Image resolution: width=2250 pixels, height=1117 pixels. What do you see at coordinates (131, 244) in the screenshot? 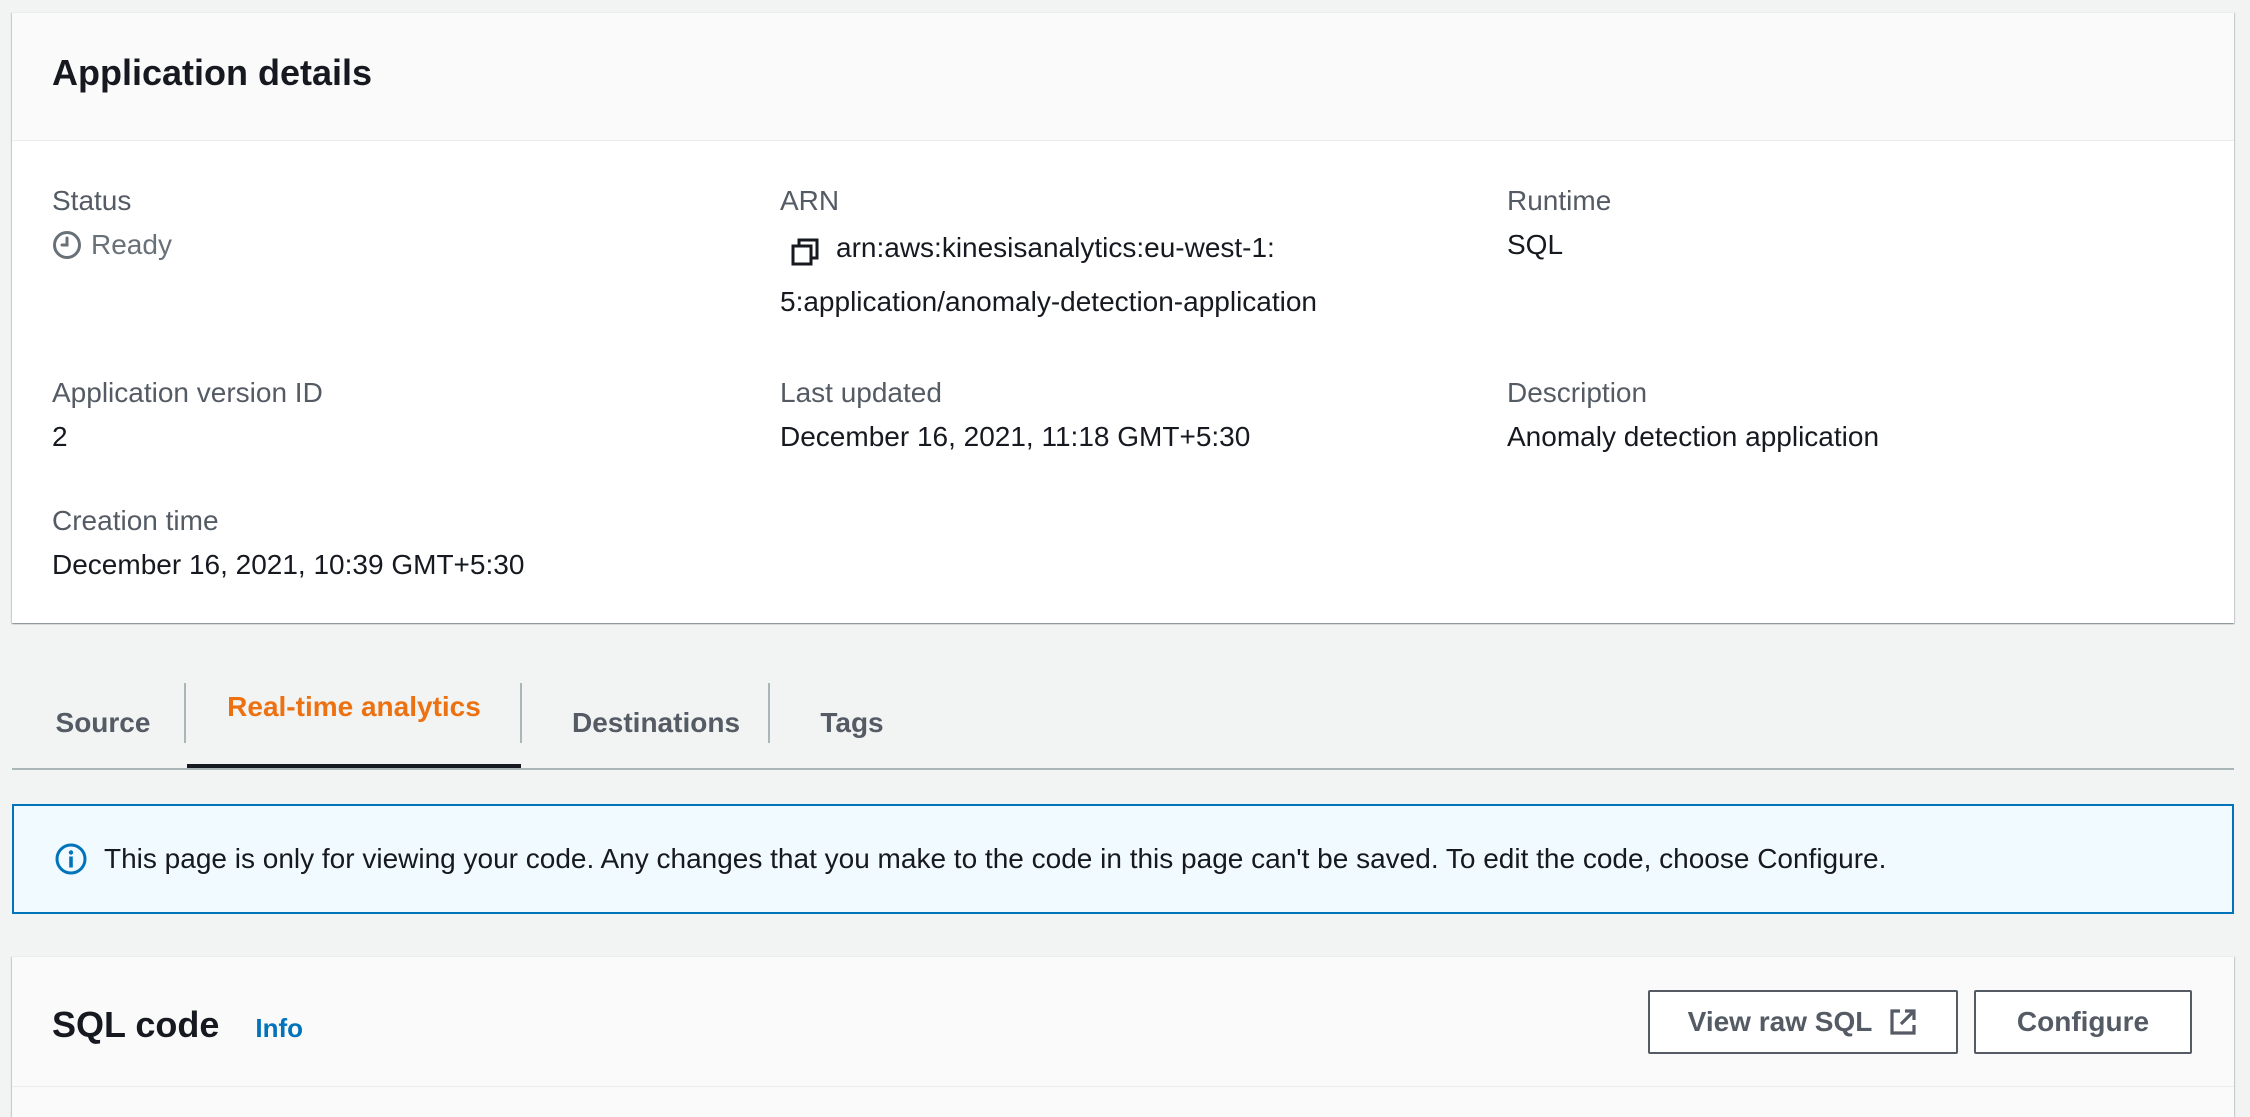
I see `status-value: Ready` at bounding box center [131, 244].